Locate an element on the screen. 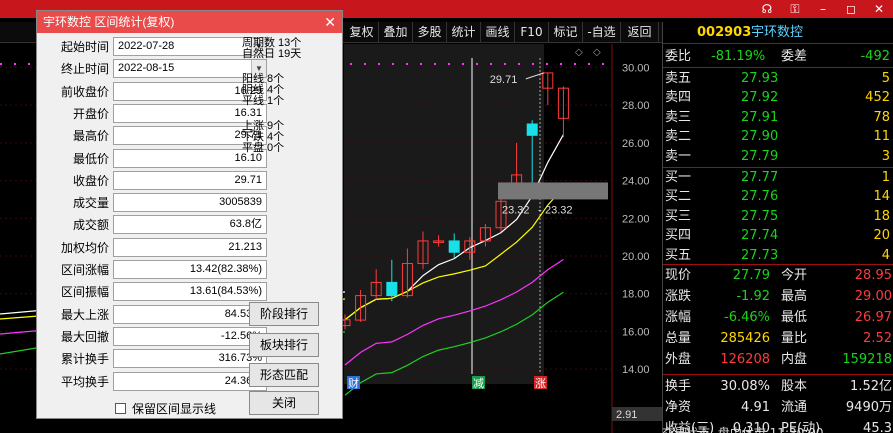 This screenshot has height=433, width=893. order-level-label: 买三 is located at coordinates (678, 216).